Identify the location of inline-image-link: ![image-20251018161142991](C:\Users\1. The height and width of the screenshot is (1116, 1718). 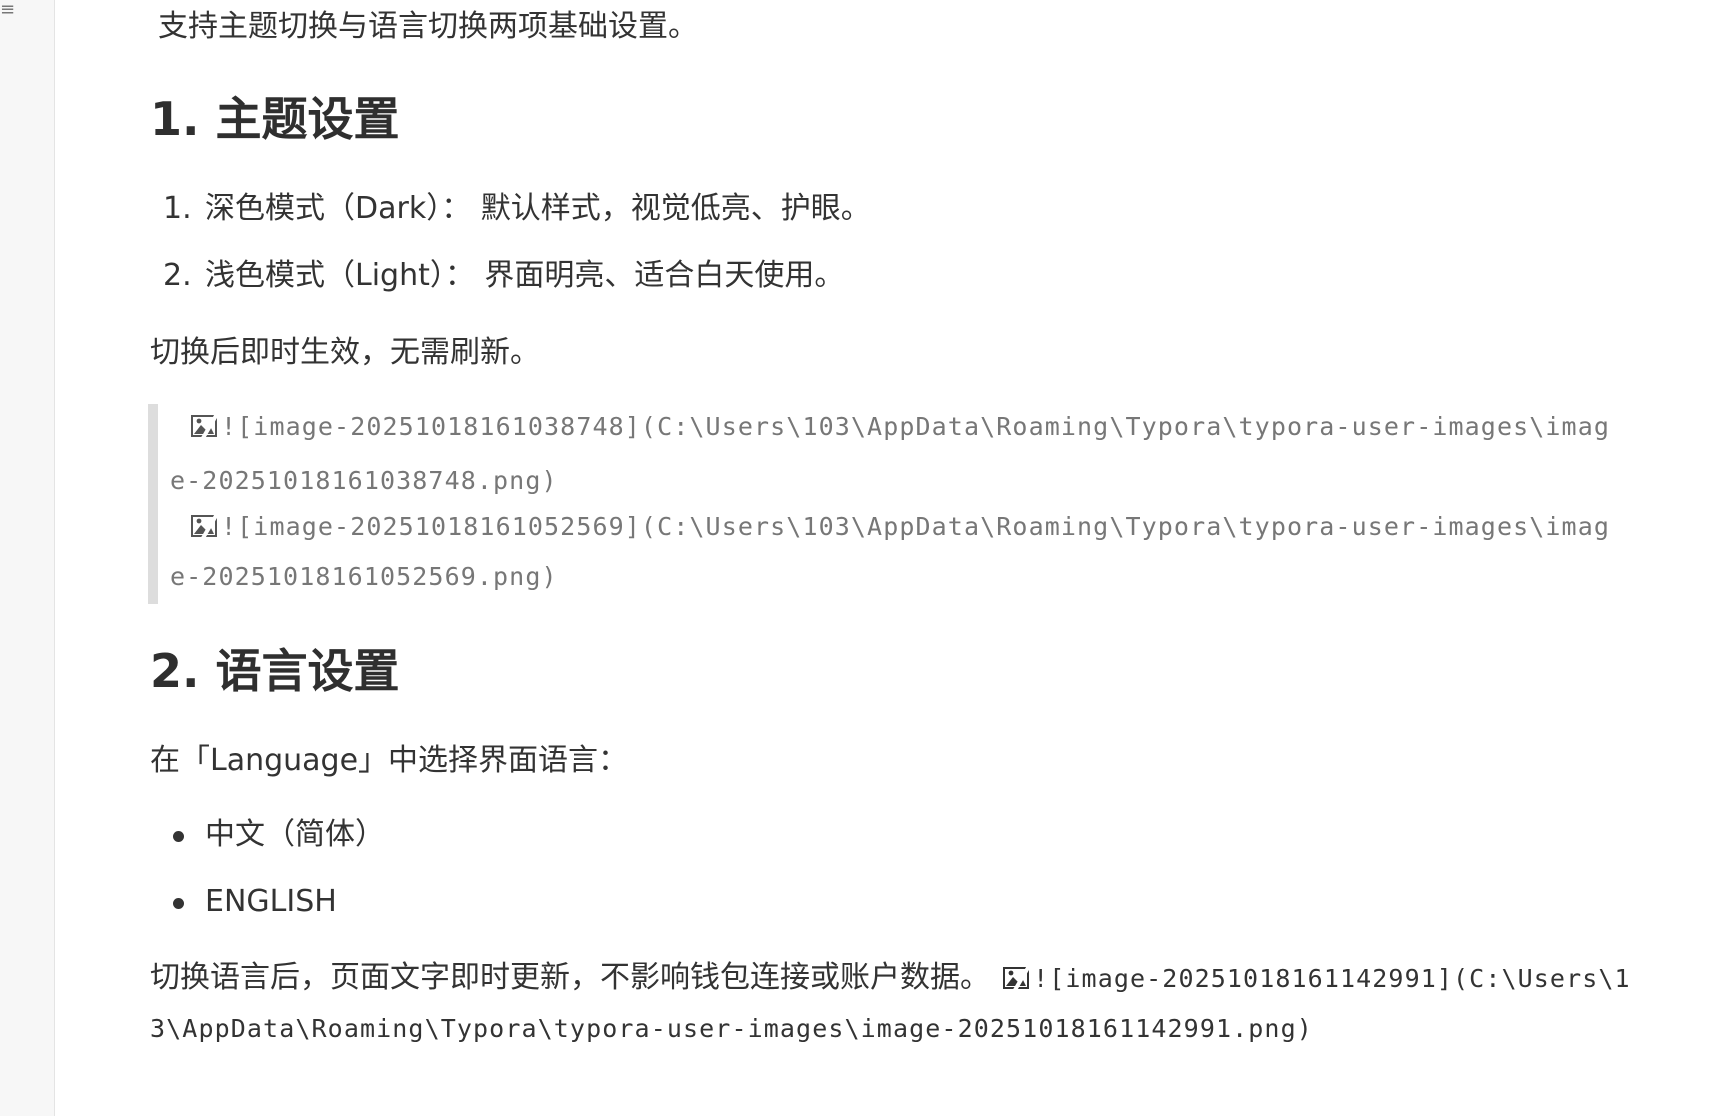
(1317, 978).